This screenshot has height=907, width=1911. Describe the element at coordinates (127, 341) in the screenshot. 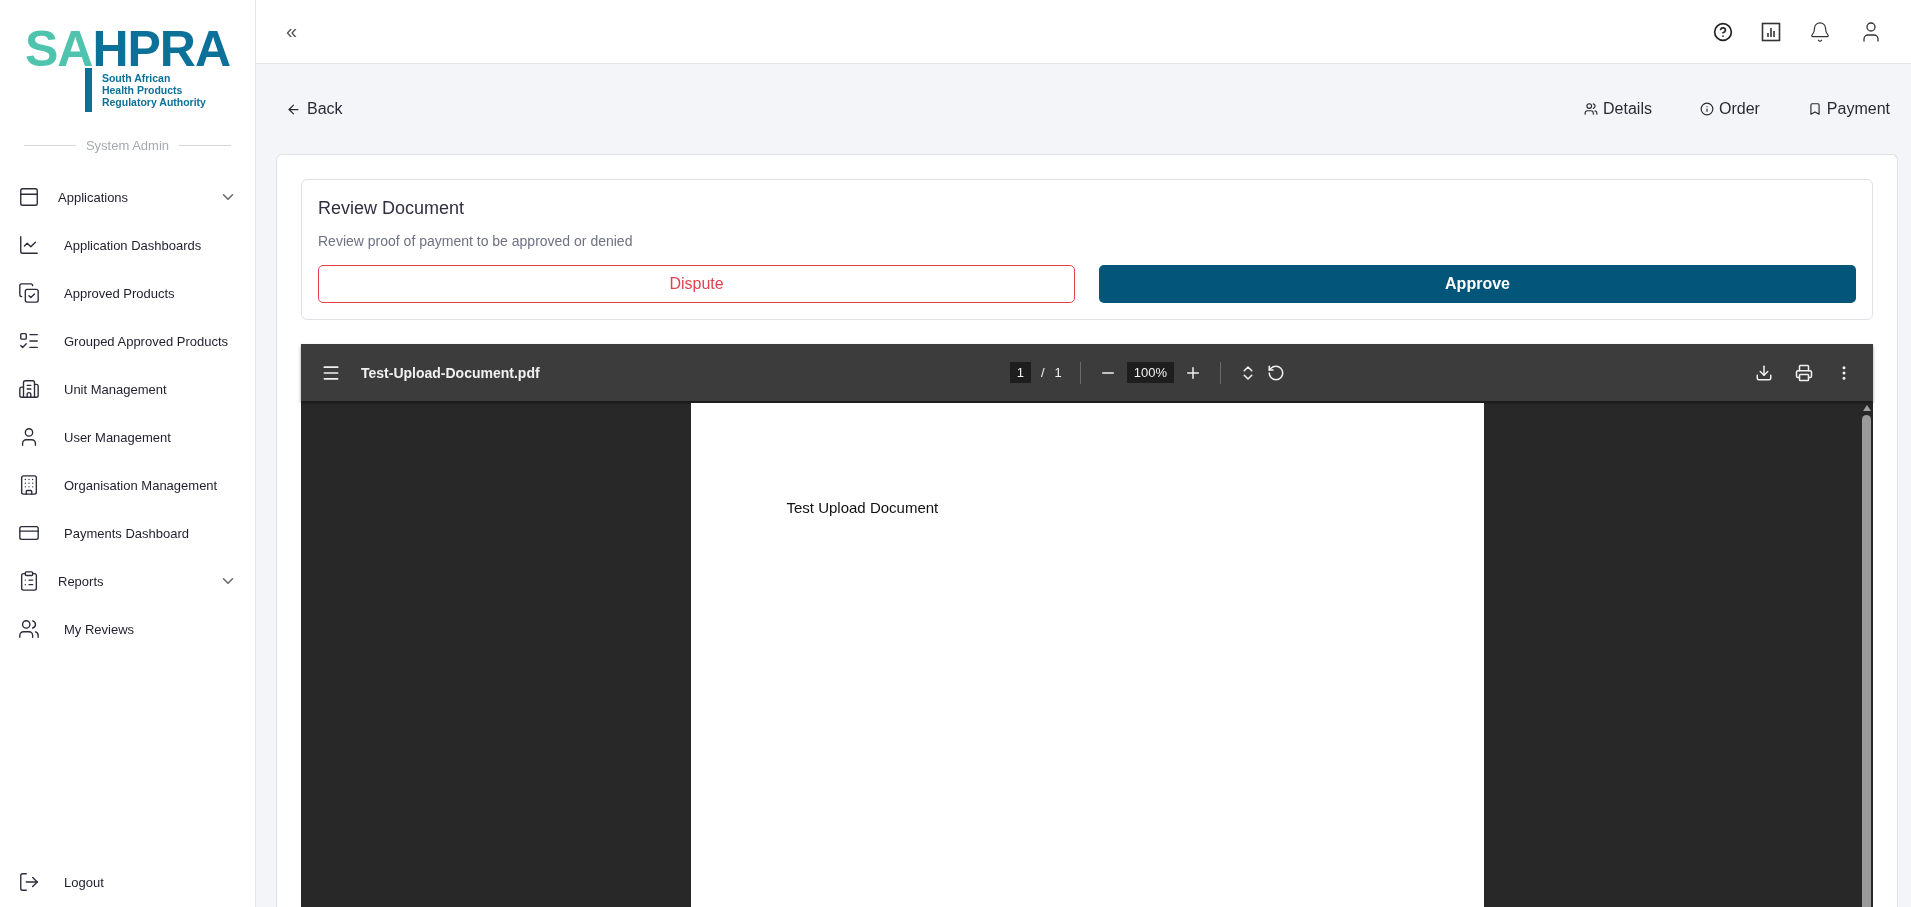

I see `menu-item: Grouped Approved Products` at that location.